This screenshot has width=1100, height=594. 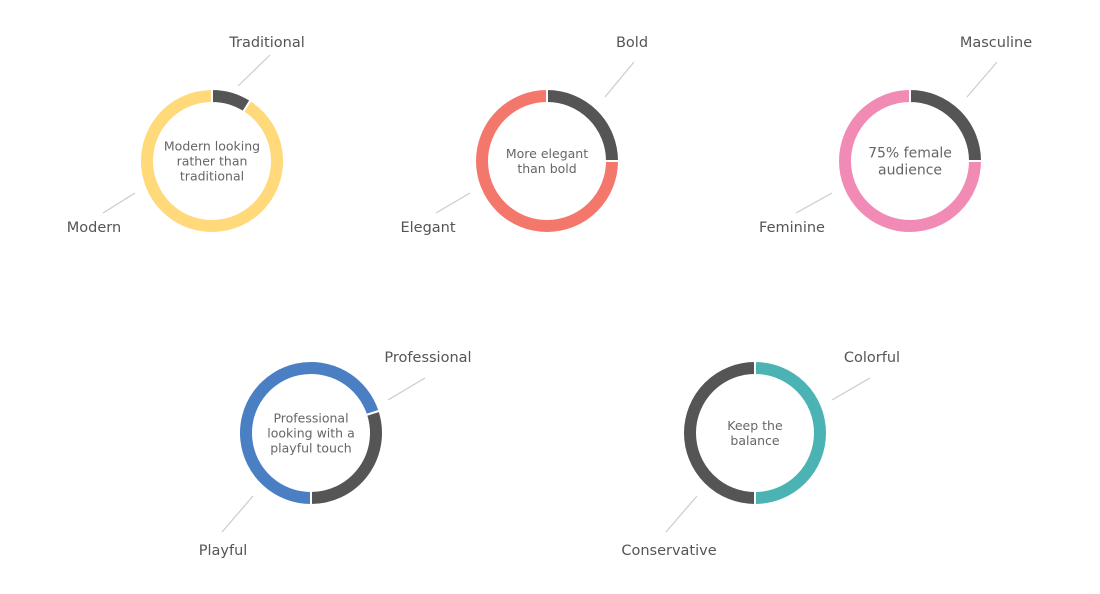 I want to click on slice-label-traditional: Traditional, so click(x=266, y=43).